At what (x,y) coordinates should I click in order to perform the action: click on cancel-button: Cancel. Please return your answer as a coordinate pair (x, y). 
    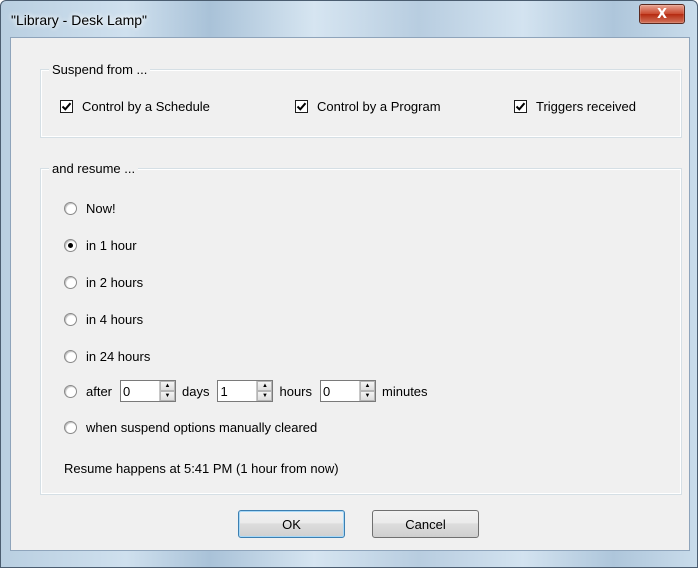
    Looking at the image, I should click on (425, 524).